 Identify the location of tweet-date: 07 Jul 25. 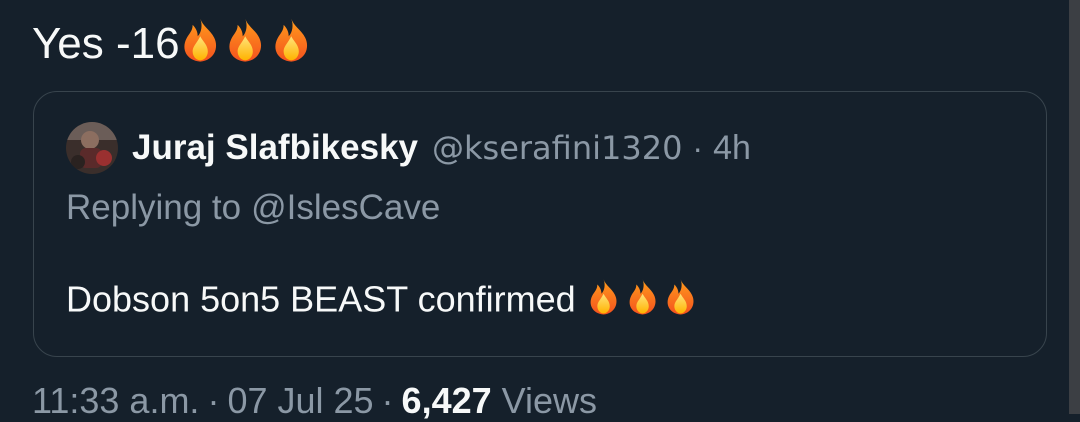
(300, 400).